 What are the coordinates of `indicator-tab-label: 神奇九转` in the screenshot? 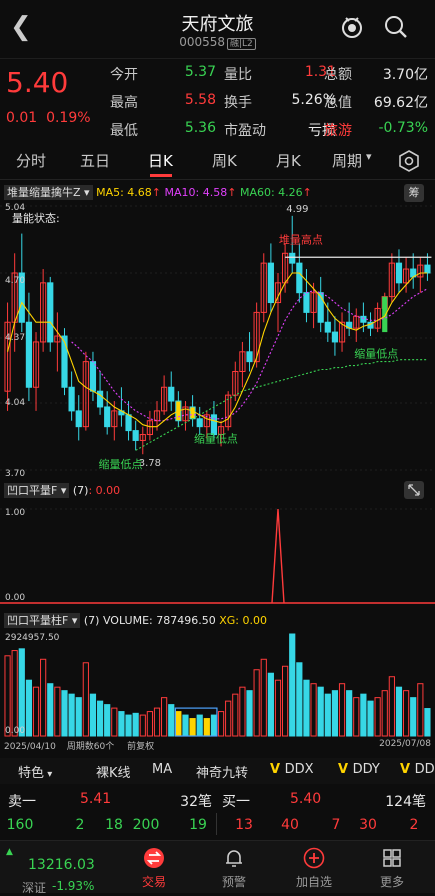 It's located at (222, 773).